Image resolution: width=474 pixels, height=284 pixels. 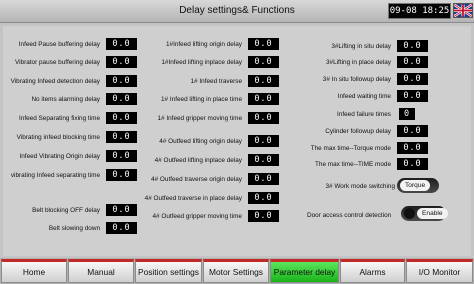 I want to click on param-label: Infeed waiting time, so click(x=364, y=96).